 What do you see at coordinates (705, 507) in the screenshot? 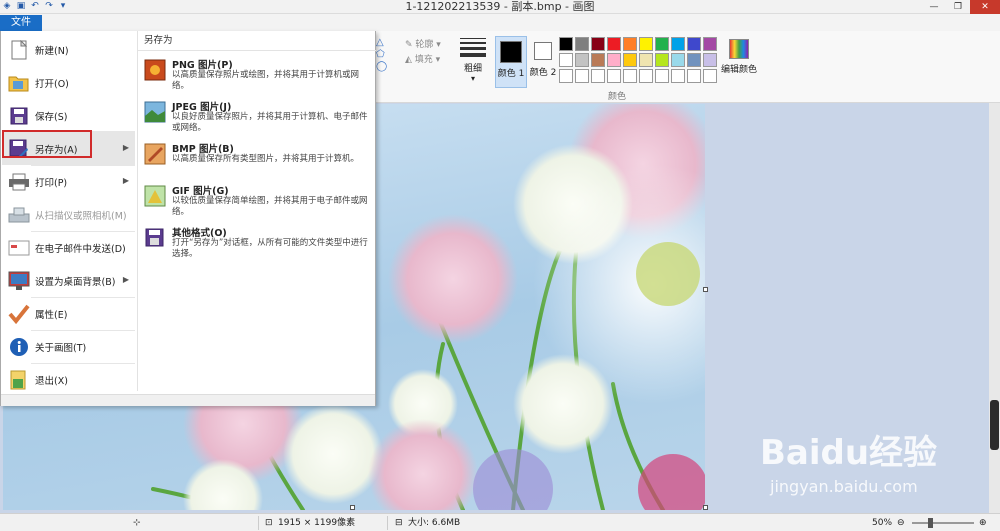
I see `resize-handle-corner` at bounding box center [705, 507].